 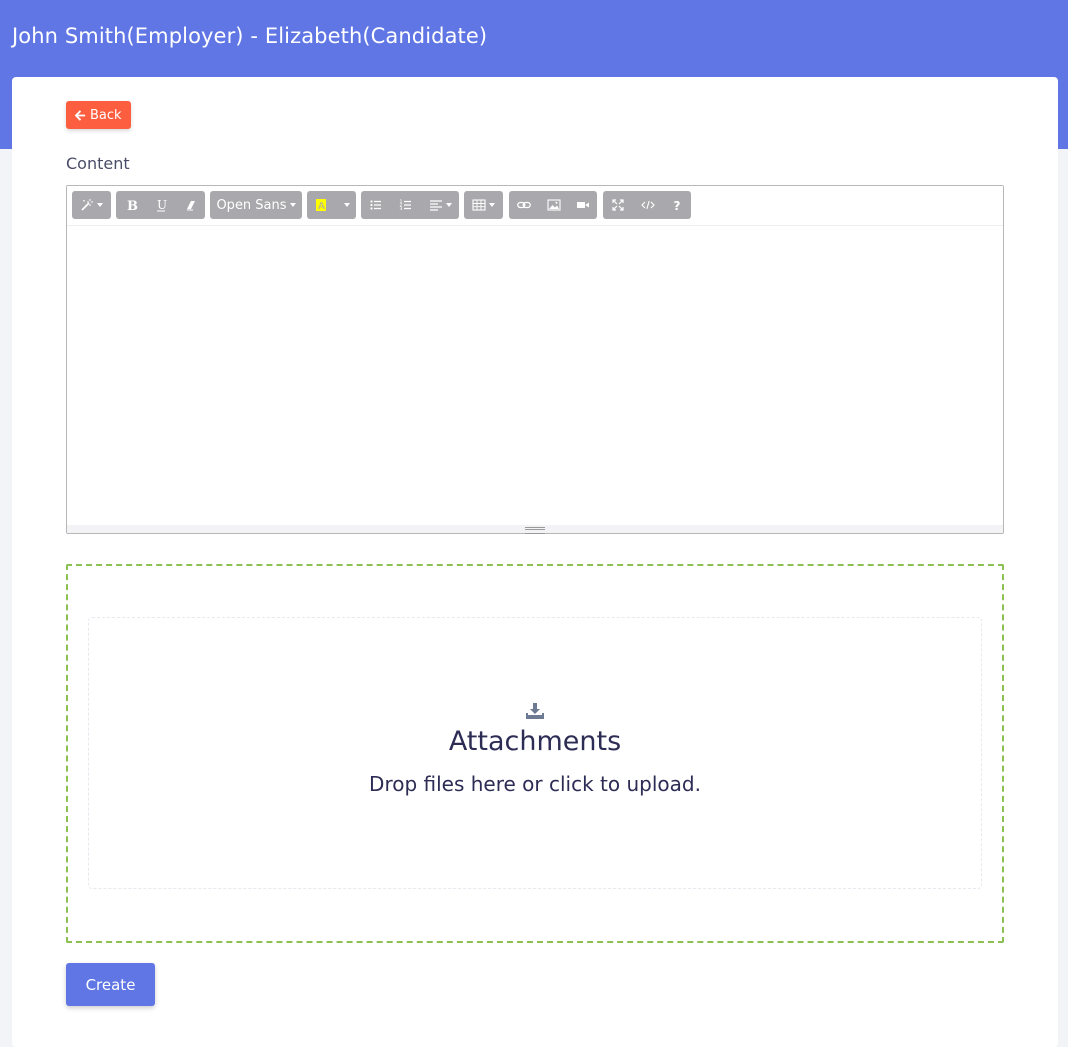 I want to click on magic-style-button, so click(x=91, y=205).